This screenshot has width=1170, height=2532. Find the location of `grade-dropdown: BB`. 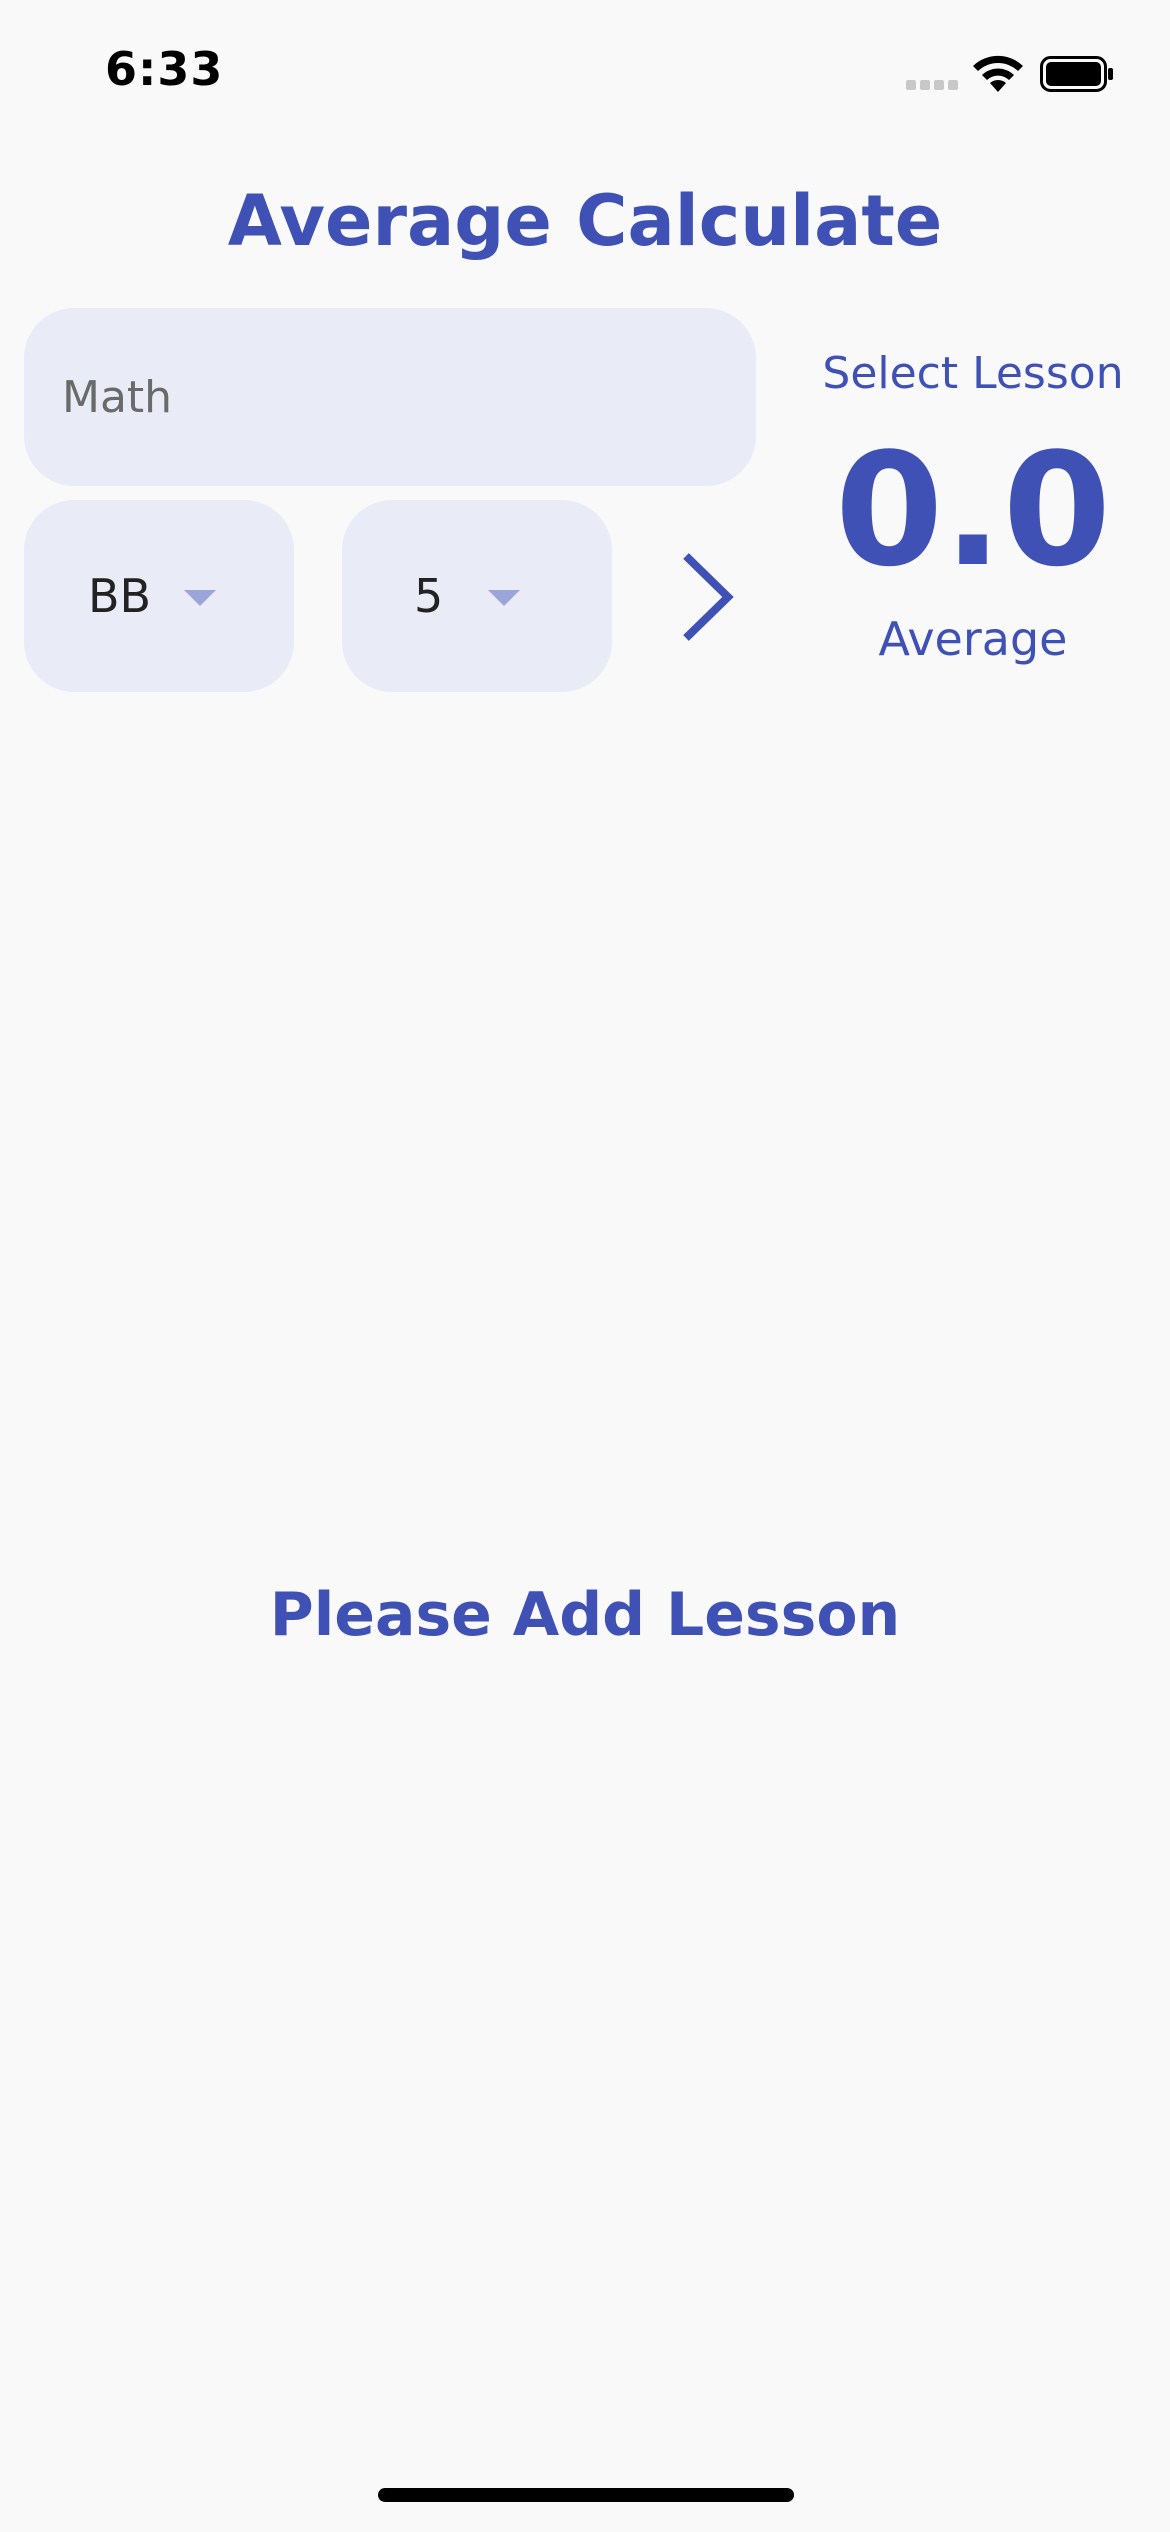

grade-dropdown: BB is located at coordinates (159, 596).